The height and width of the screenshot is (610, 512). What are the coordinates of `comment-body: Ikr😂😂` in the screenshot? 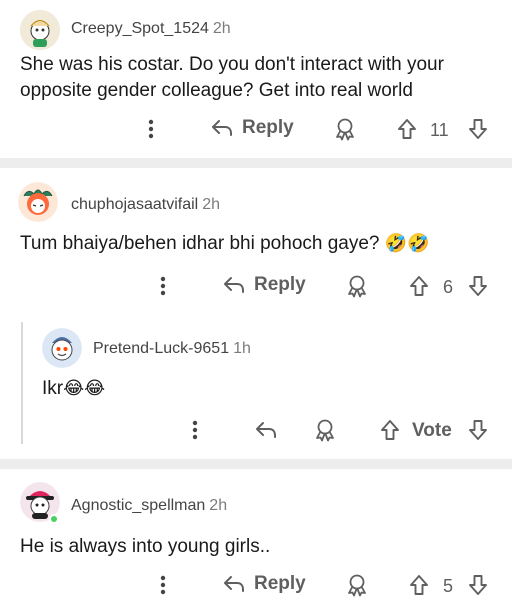 It's located at (73, 389).